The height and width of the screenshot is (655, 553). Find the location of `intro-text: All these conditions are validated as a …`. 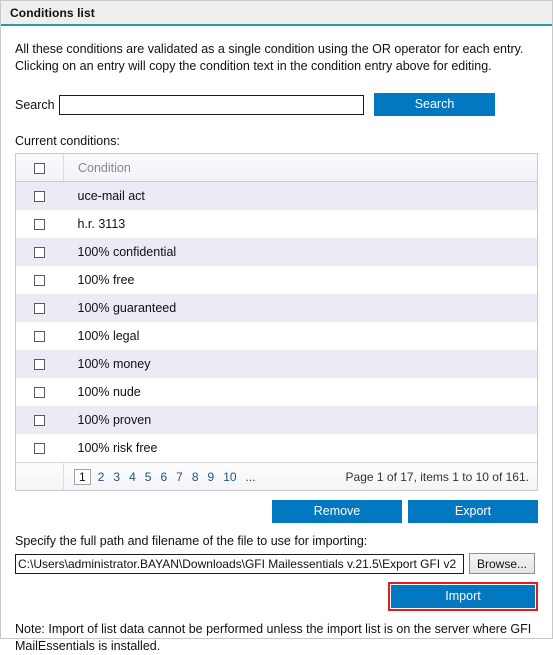

intro-text: All these conditions are validated as a … is located at coordinates (276, 58).